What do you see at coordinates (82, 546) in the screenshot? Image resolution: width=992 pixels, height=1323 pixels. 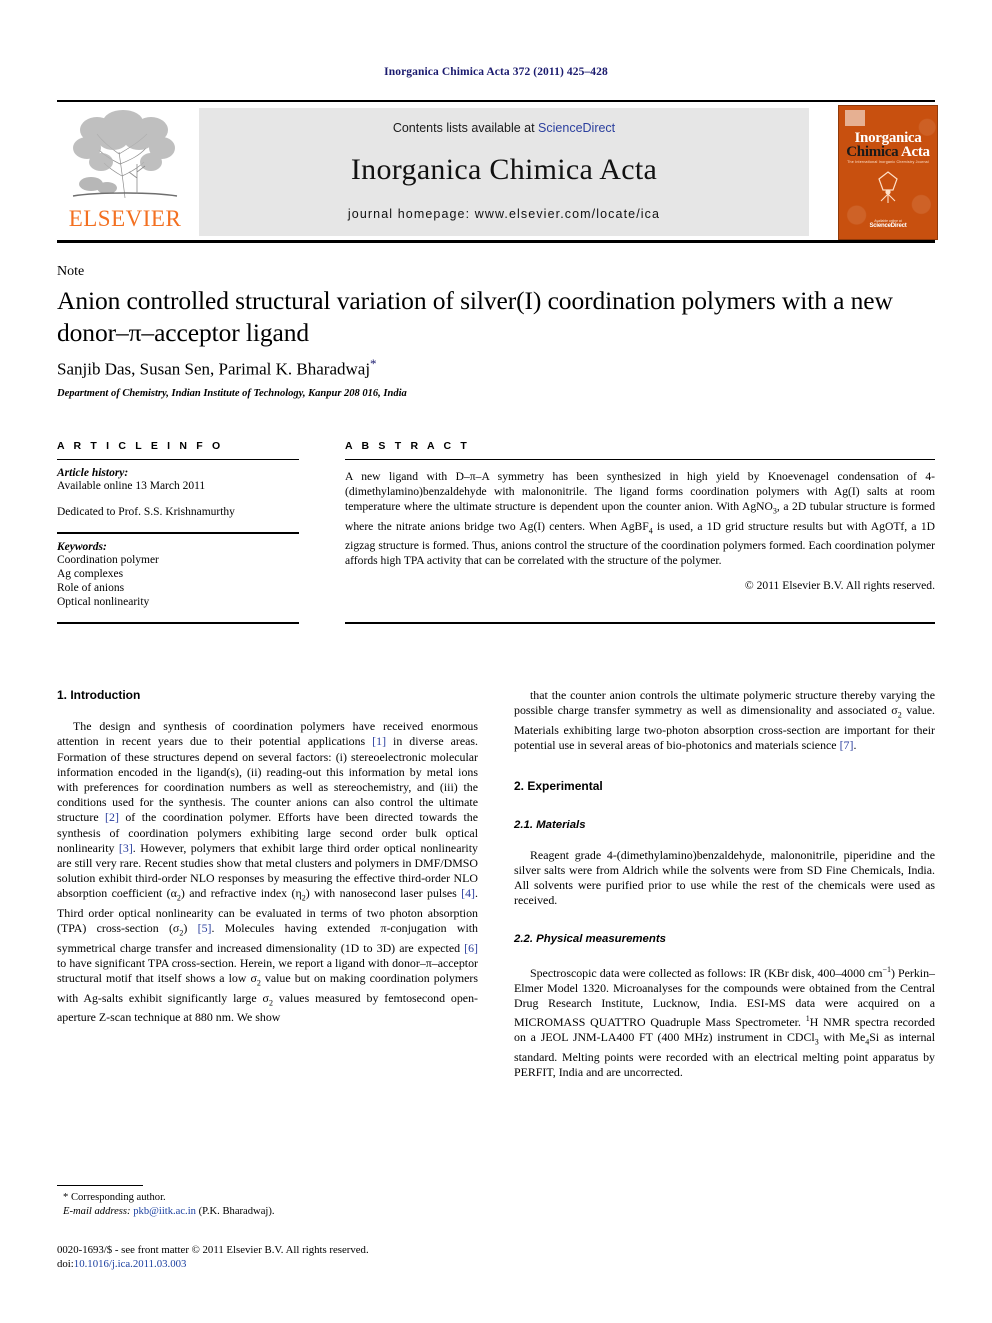 I see `keywords-label: Keywords:` at bounding box center [82, 546].